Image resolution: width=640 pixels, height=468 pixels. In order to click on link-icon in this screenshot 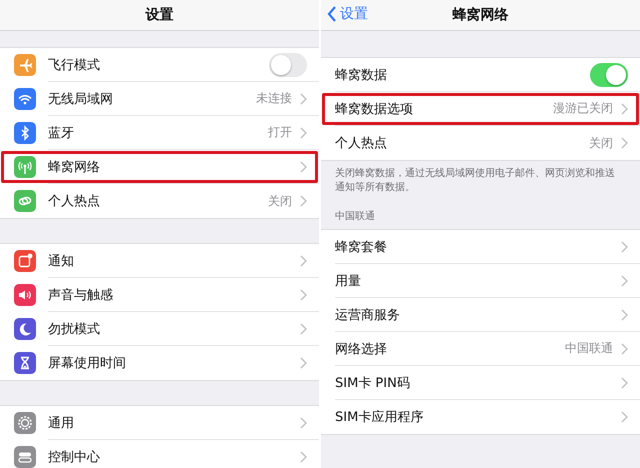, I will do `click(25, 201)`.